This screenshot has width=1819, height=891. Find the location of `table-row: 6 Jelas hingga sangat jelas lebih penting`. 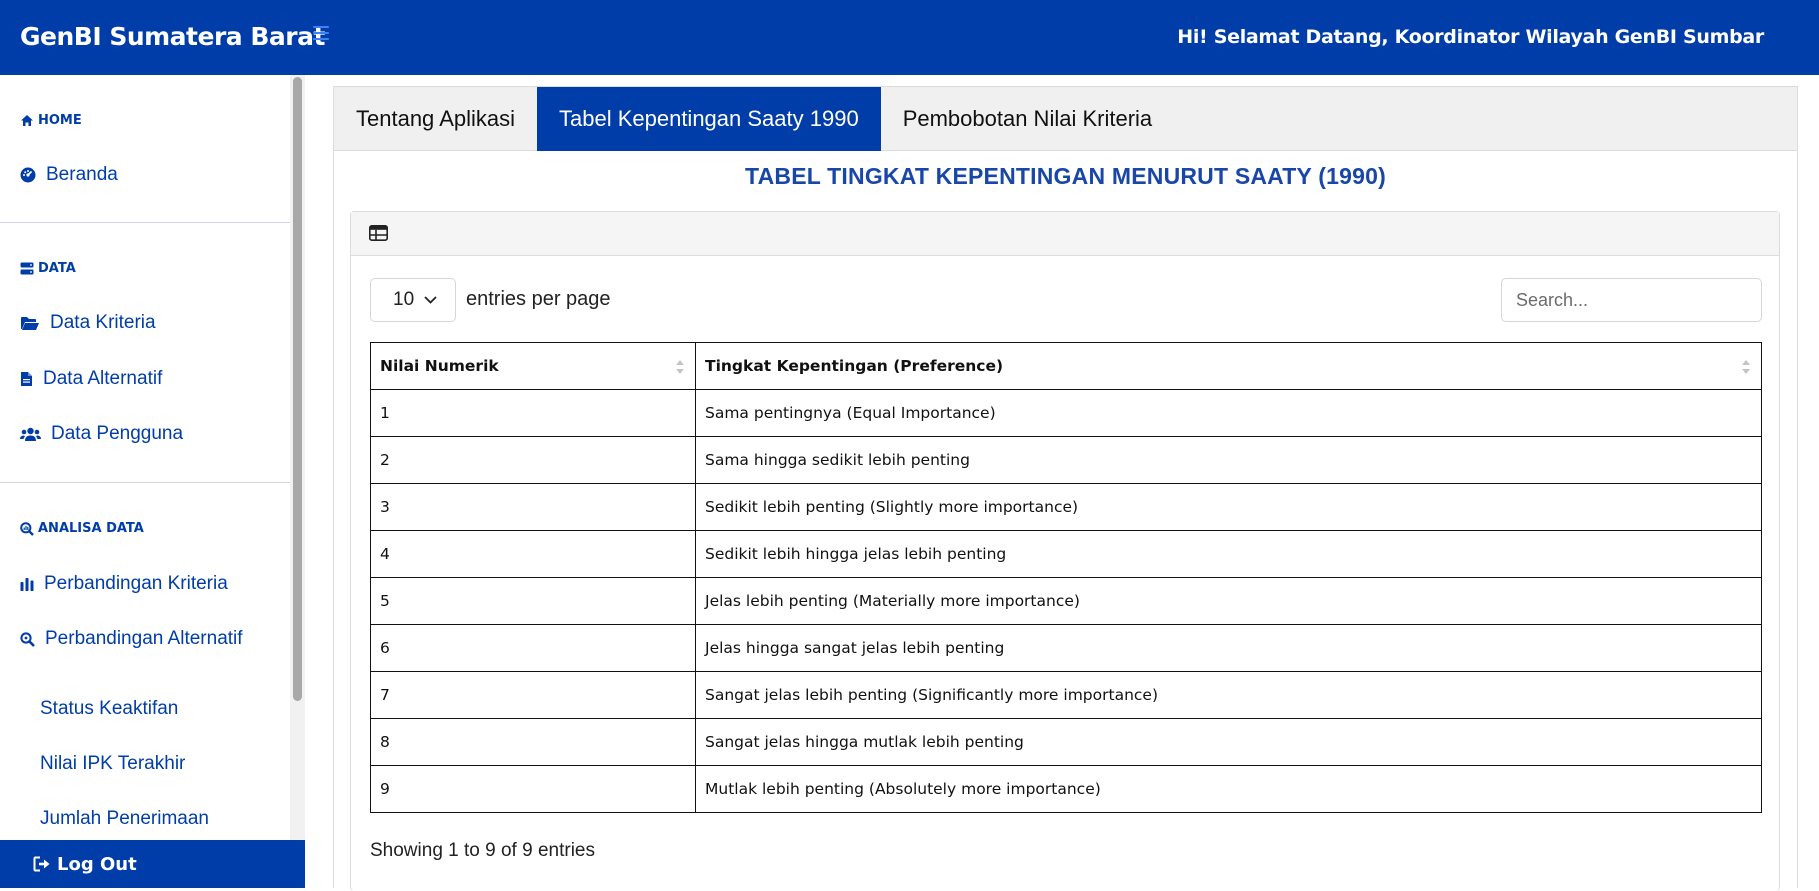

table-row: 6 Jelas hingga sangat jelas lebih penting is located at coordinates (1066, 648).